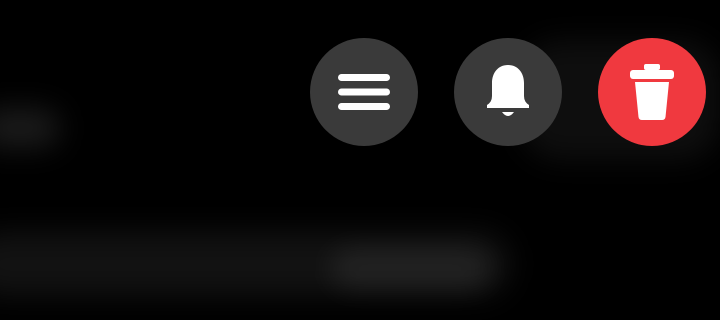  I want to click on delete-button, so click(652, 92).